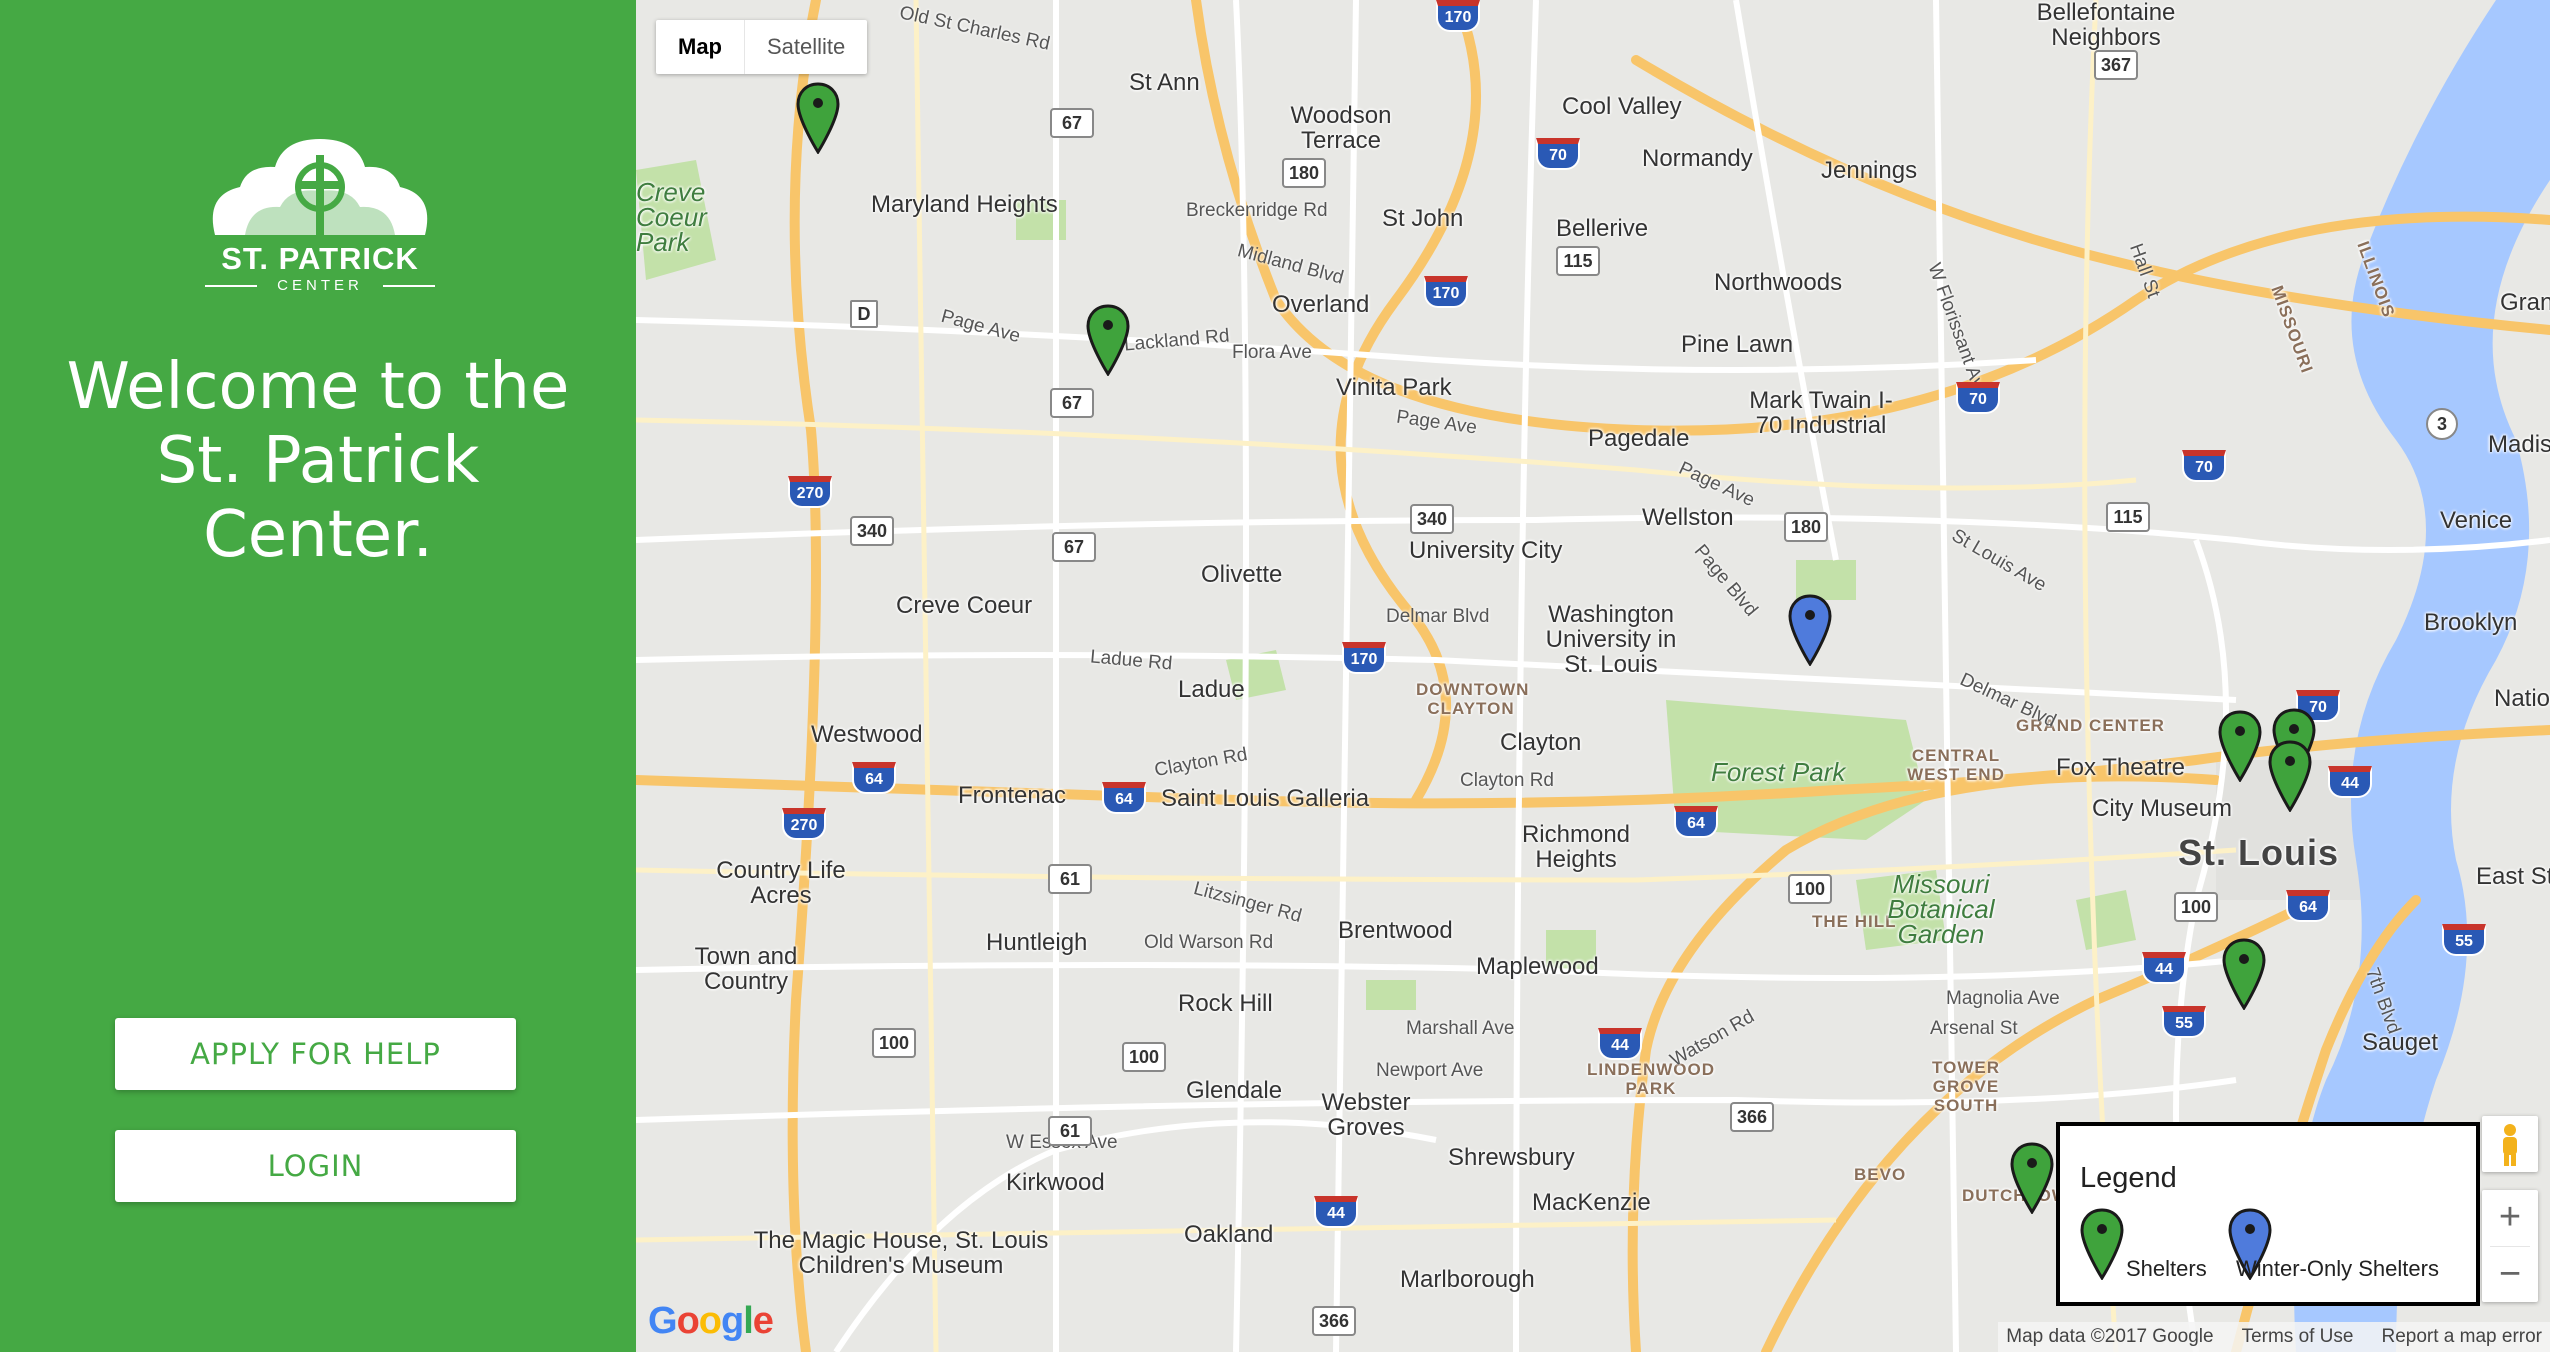 The image size is (2550, 1352). Describe the element at coordinates (2166, 1268) in the screenshot. I see `legend-shelters-label: Shelters` at that location.